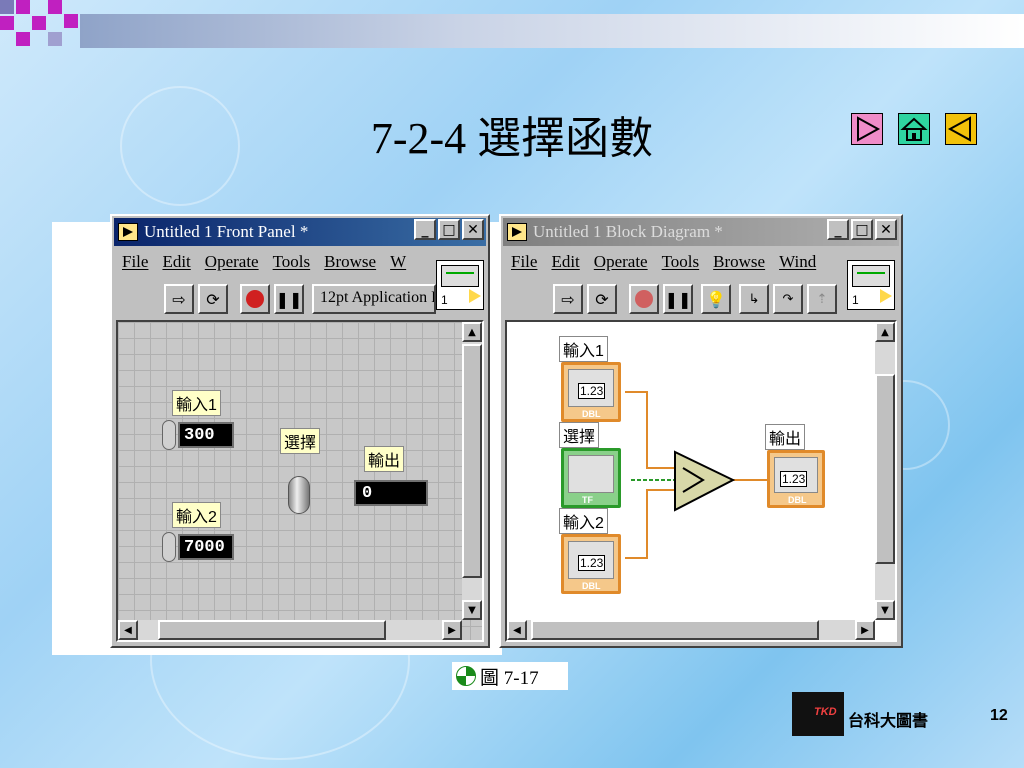 This screenshot has width=1024, height=768. What do you see at coordinates (825, 712) in the screenshot?
I see `logo-text: TKD` at bounding box center [825, 712].